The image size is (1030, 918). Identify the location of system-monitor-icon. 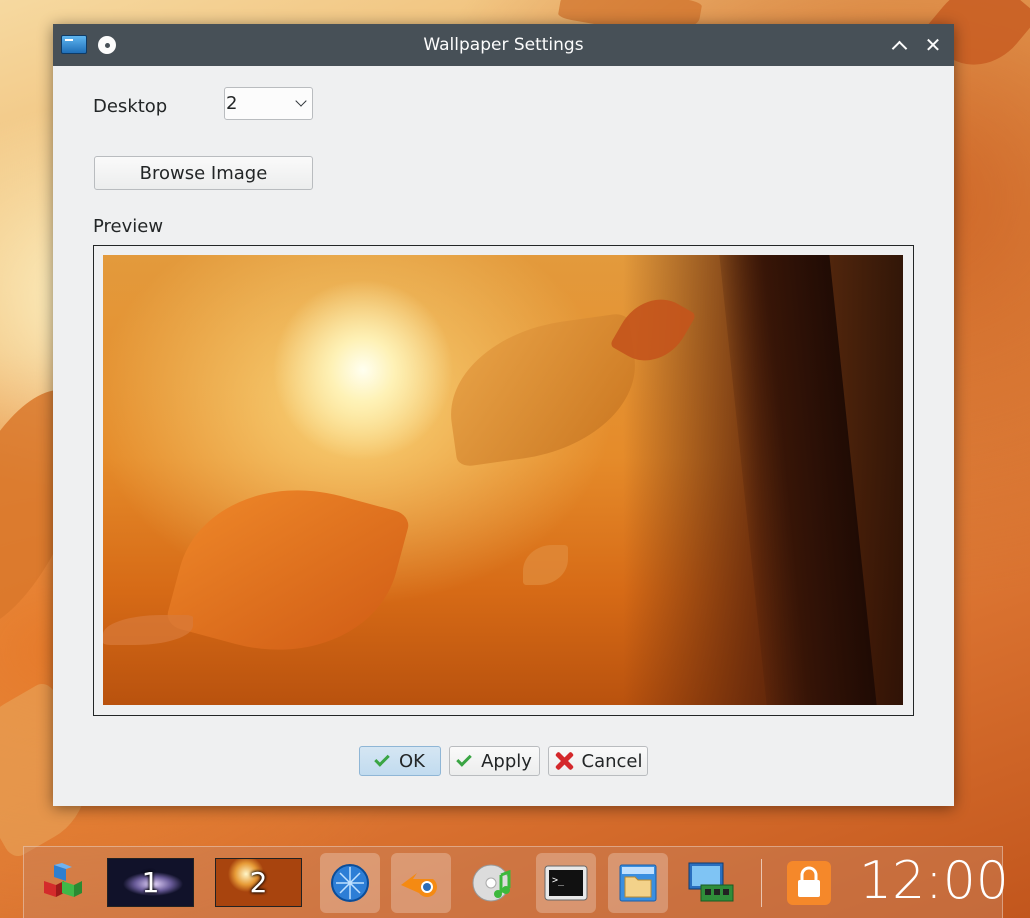
(711, 882).